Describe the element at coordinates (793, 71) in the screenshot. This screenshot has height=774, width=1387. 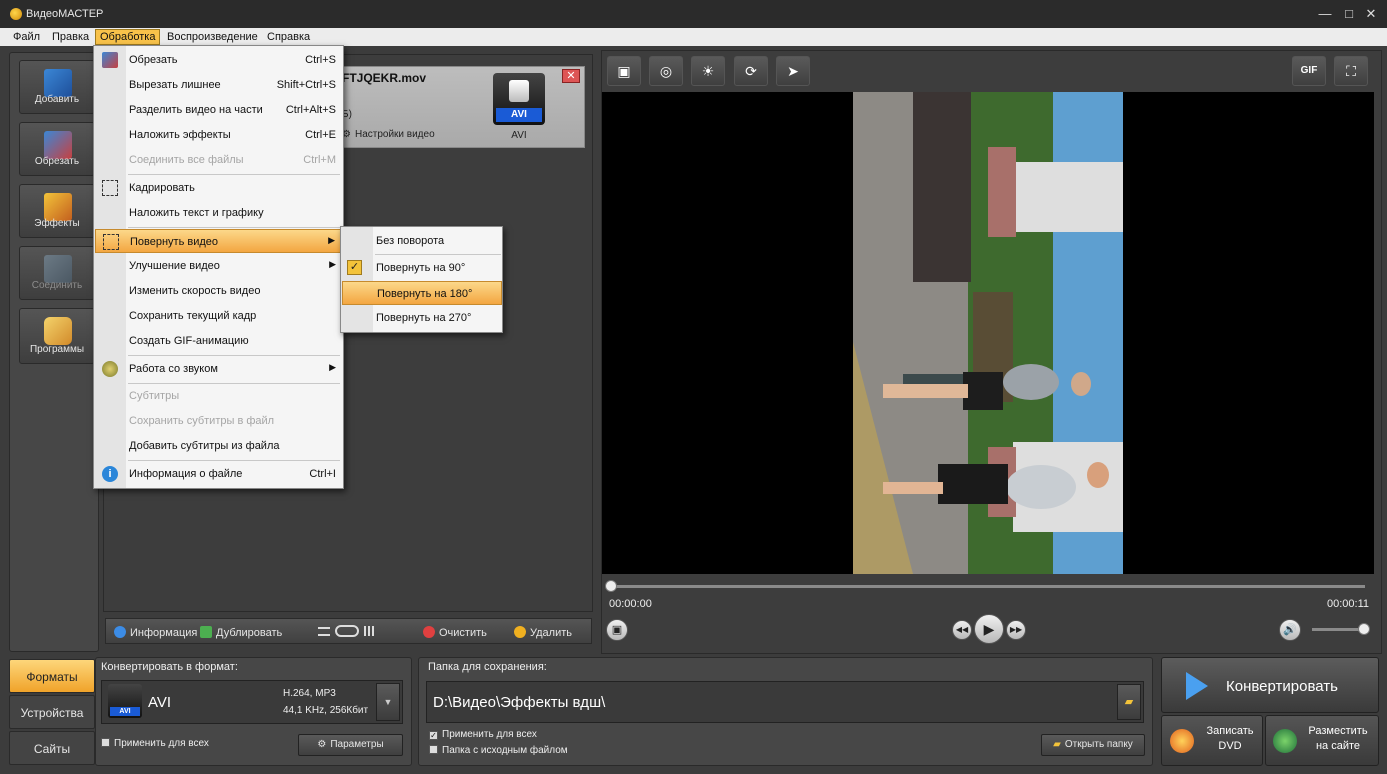
I see `speed-tool-button: ➤` at that location.